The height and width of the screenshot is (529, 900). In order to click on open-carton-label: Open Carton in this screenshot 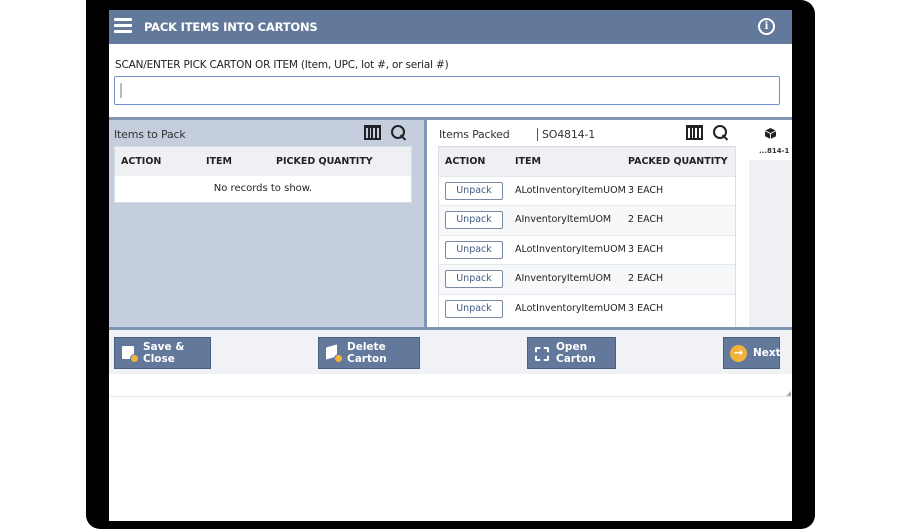, I will do `click(576, 353)`.